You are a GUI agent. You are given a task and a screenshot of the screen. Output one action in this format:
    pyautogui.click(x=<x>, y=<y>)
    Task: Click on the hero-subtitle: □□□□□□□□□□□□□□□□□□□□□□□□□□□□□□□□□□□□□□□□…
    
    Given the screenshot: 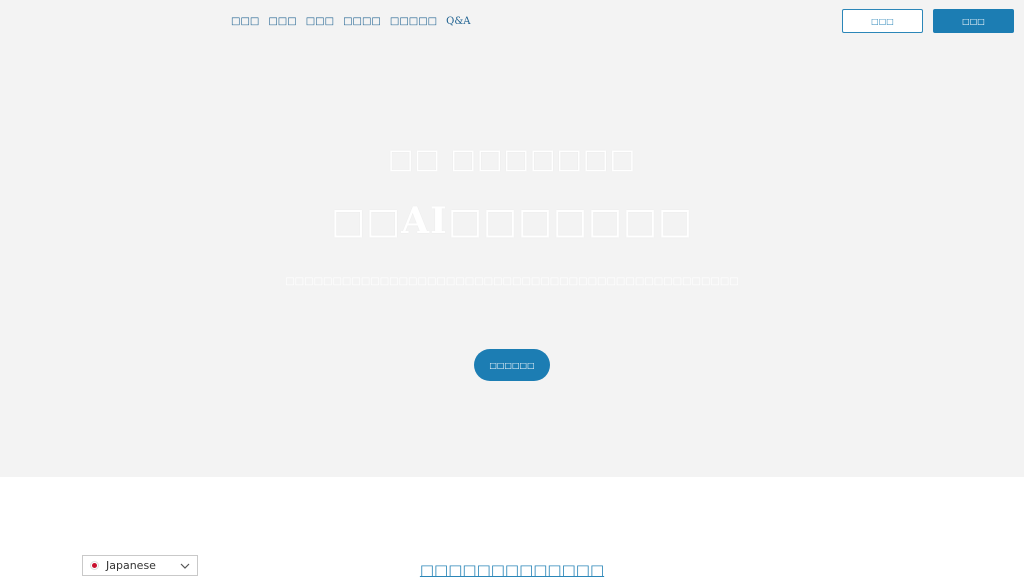 What is the action you would take?
    pyautogui.click(x=512, y=281)
    